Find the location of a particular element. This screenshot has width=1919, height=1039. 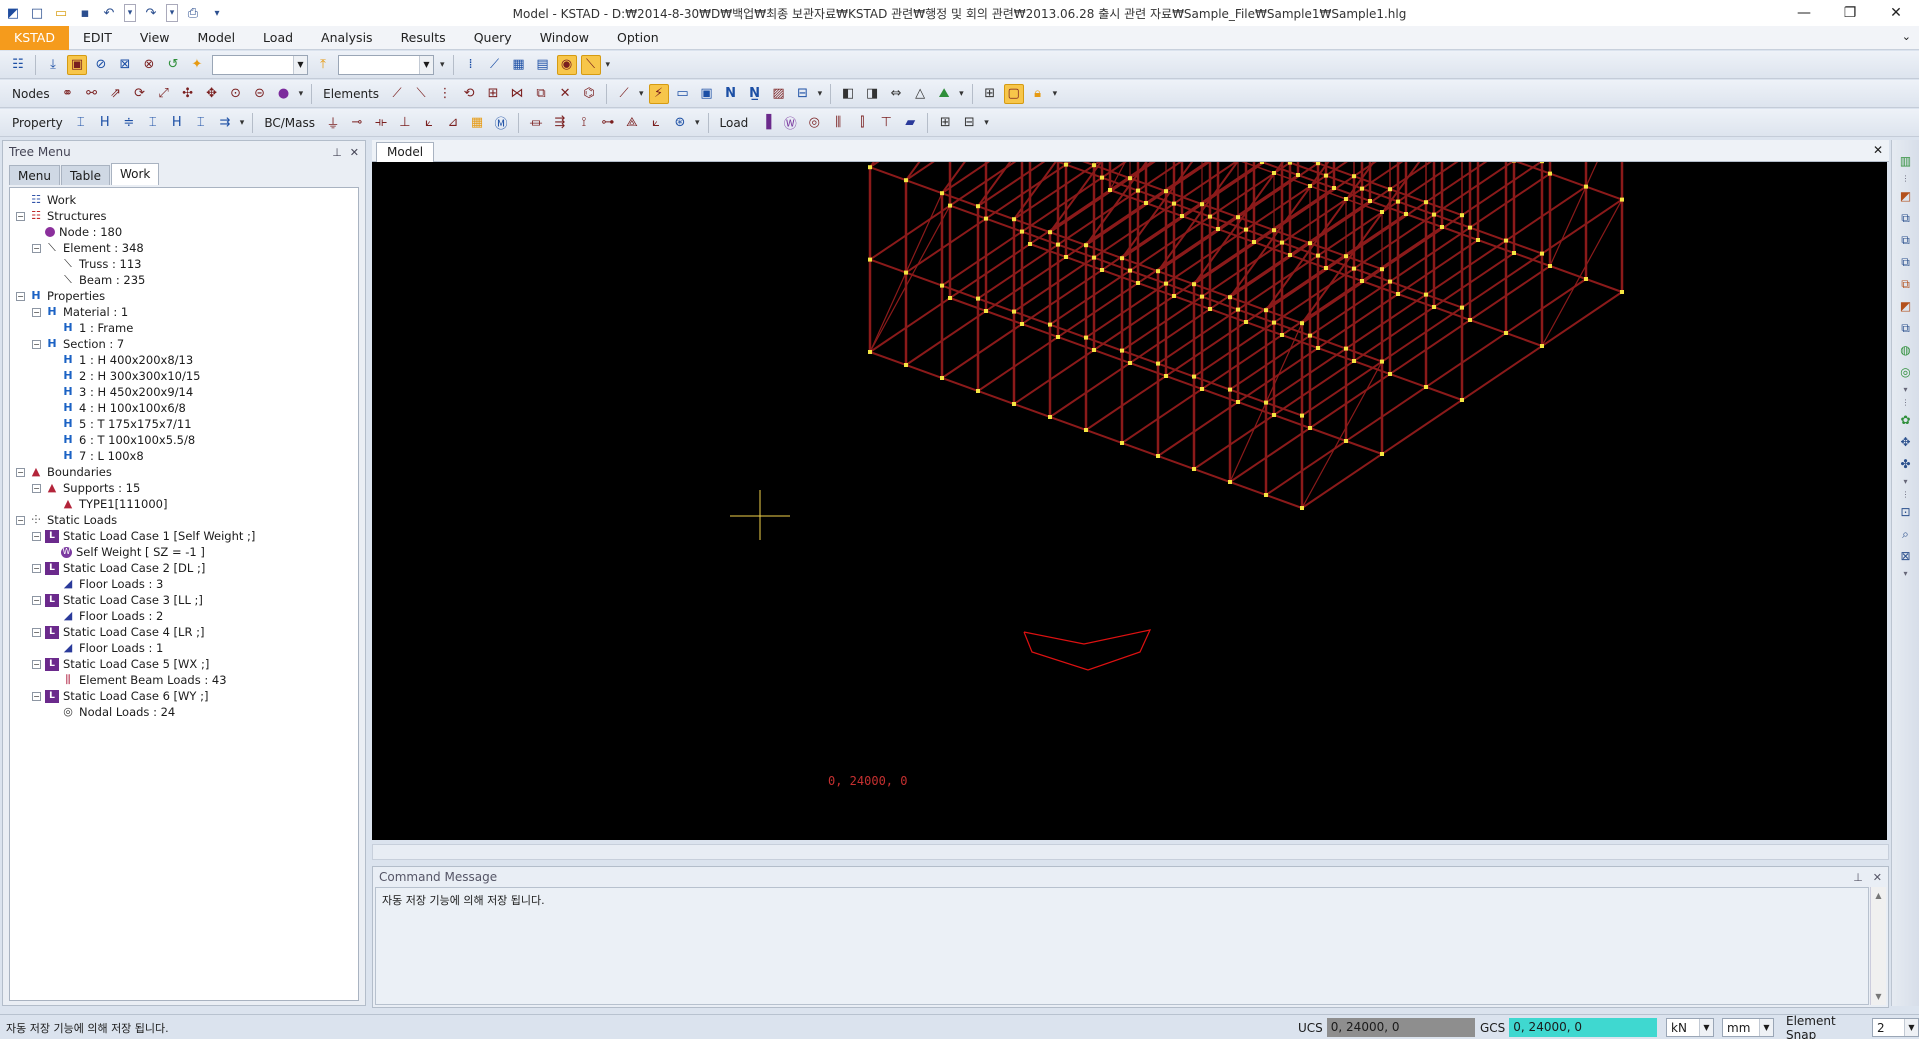

tree-node: − L Static Load Case 6 [WY ;] is located at coordinates (184, 696).